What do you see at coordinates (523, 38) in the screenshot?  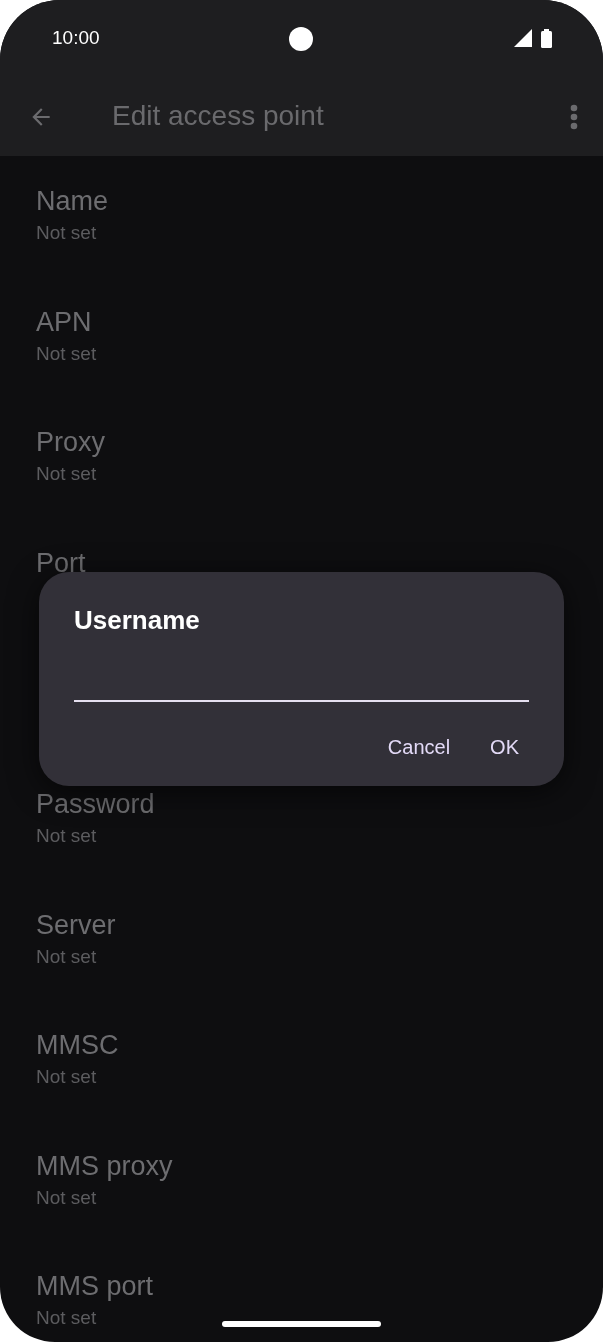 I see `signal-icon` at bounding box center [523, 38].